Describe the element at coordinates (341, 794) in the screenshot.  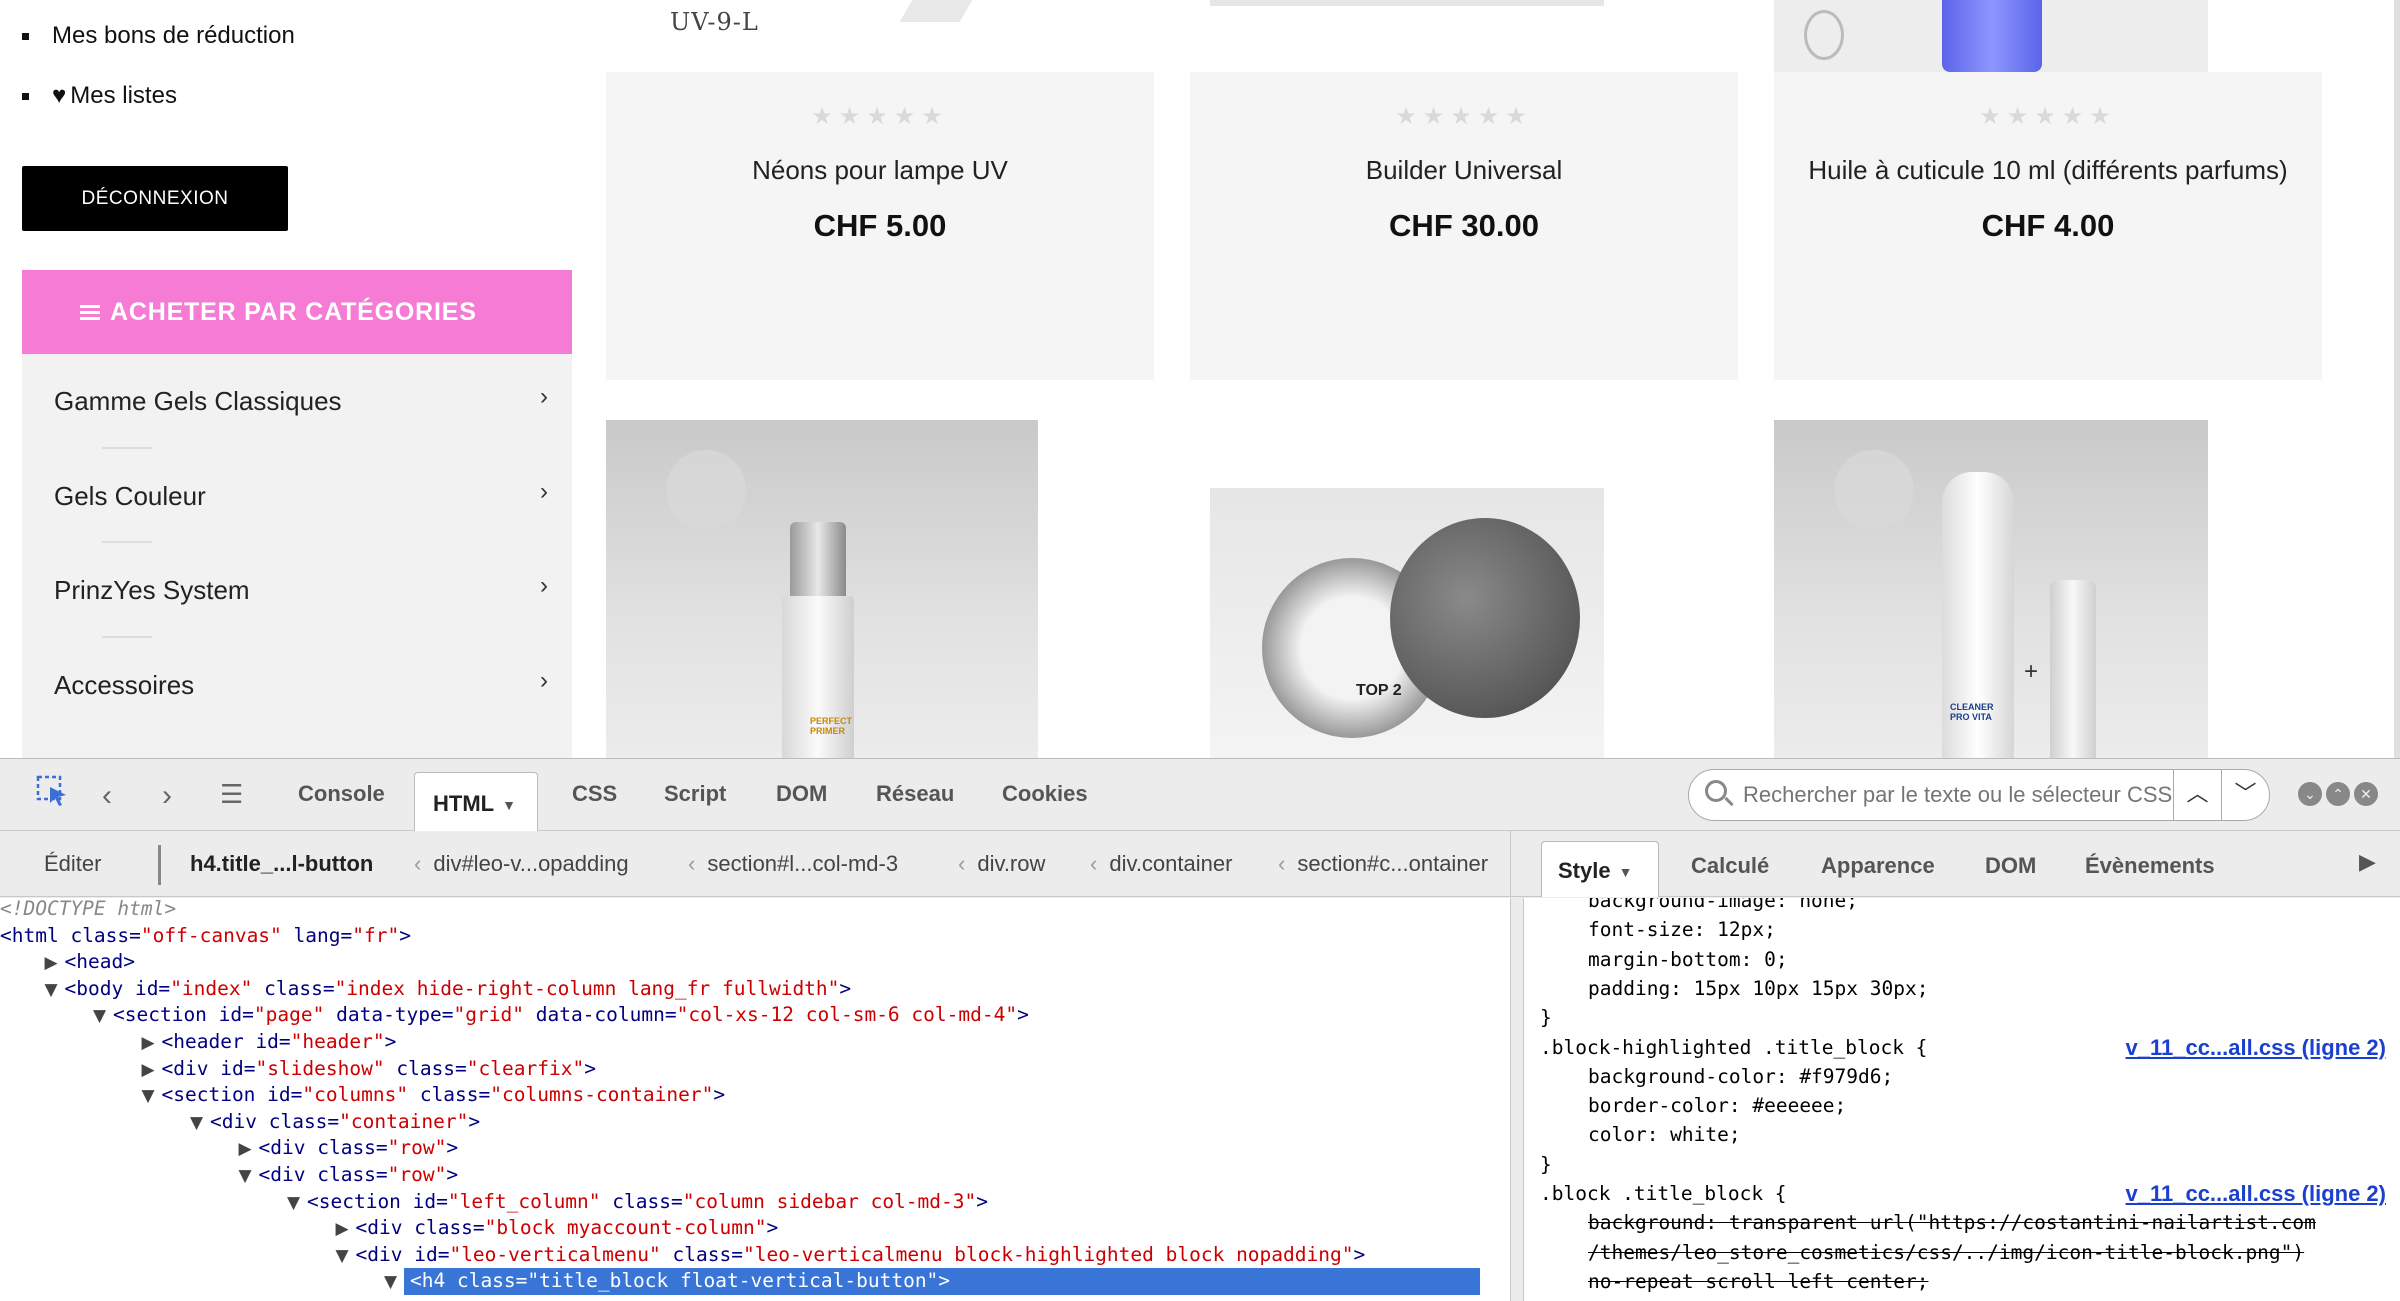
I see `tab-console: Console` at that location.